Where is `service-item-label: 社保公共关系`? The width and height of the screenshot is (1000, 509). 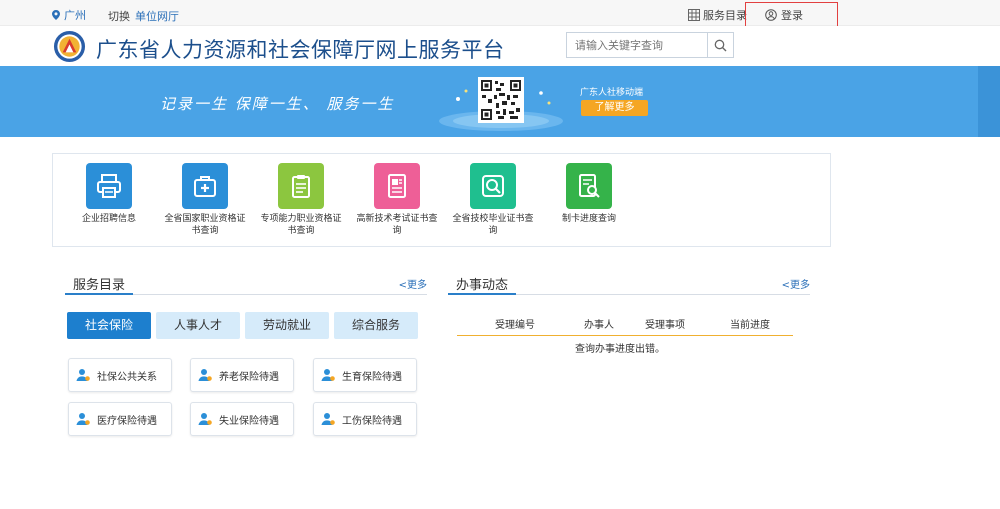
service-item-label: 社保公共关系 is located at coordinates (127, 377).